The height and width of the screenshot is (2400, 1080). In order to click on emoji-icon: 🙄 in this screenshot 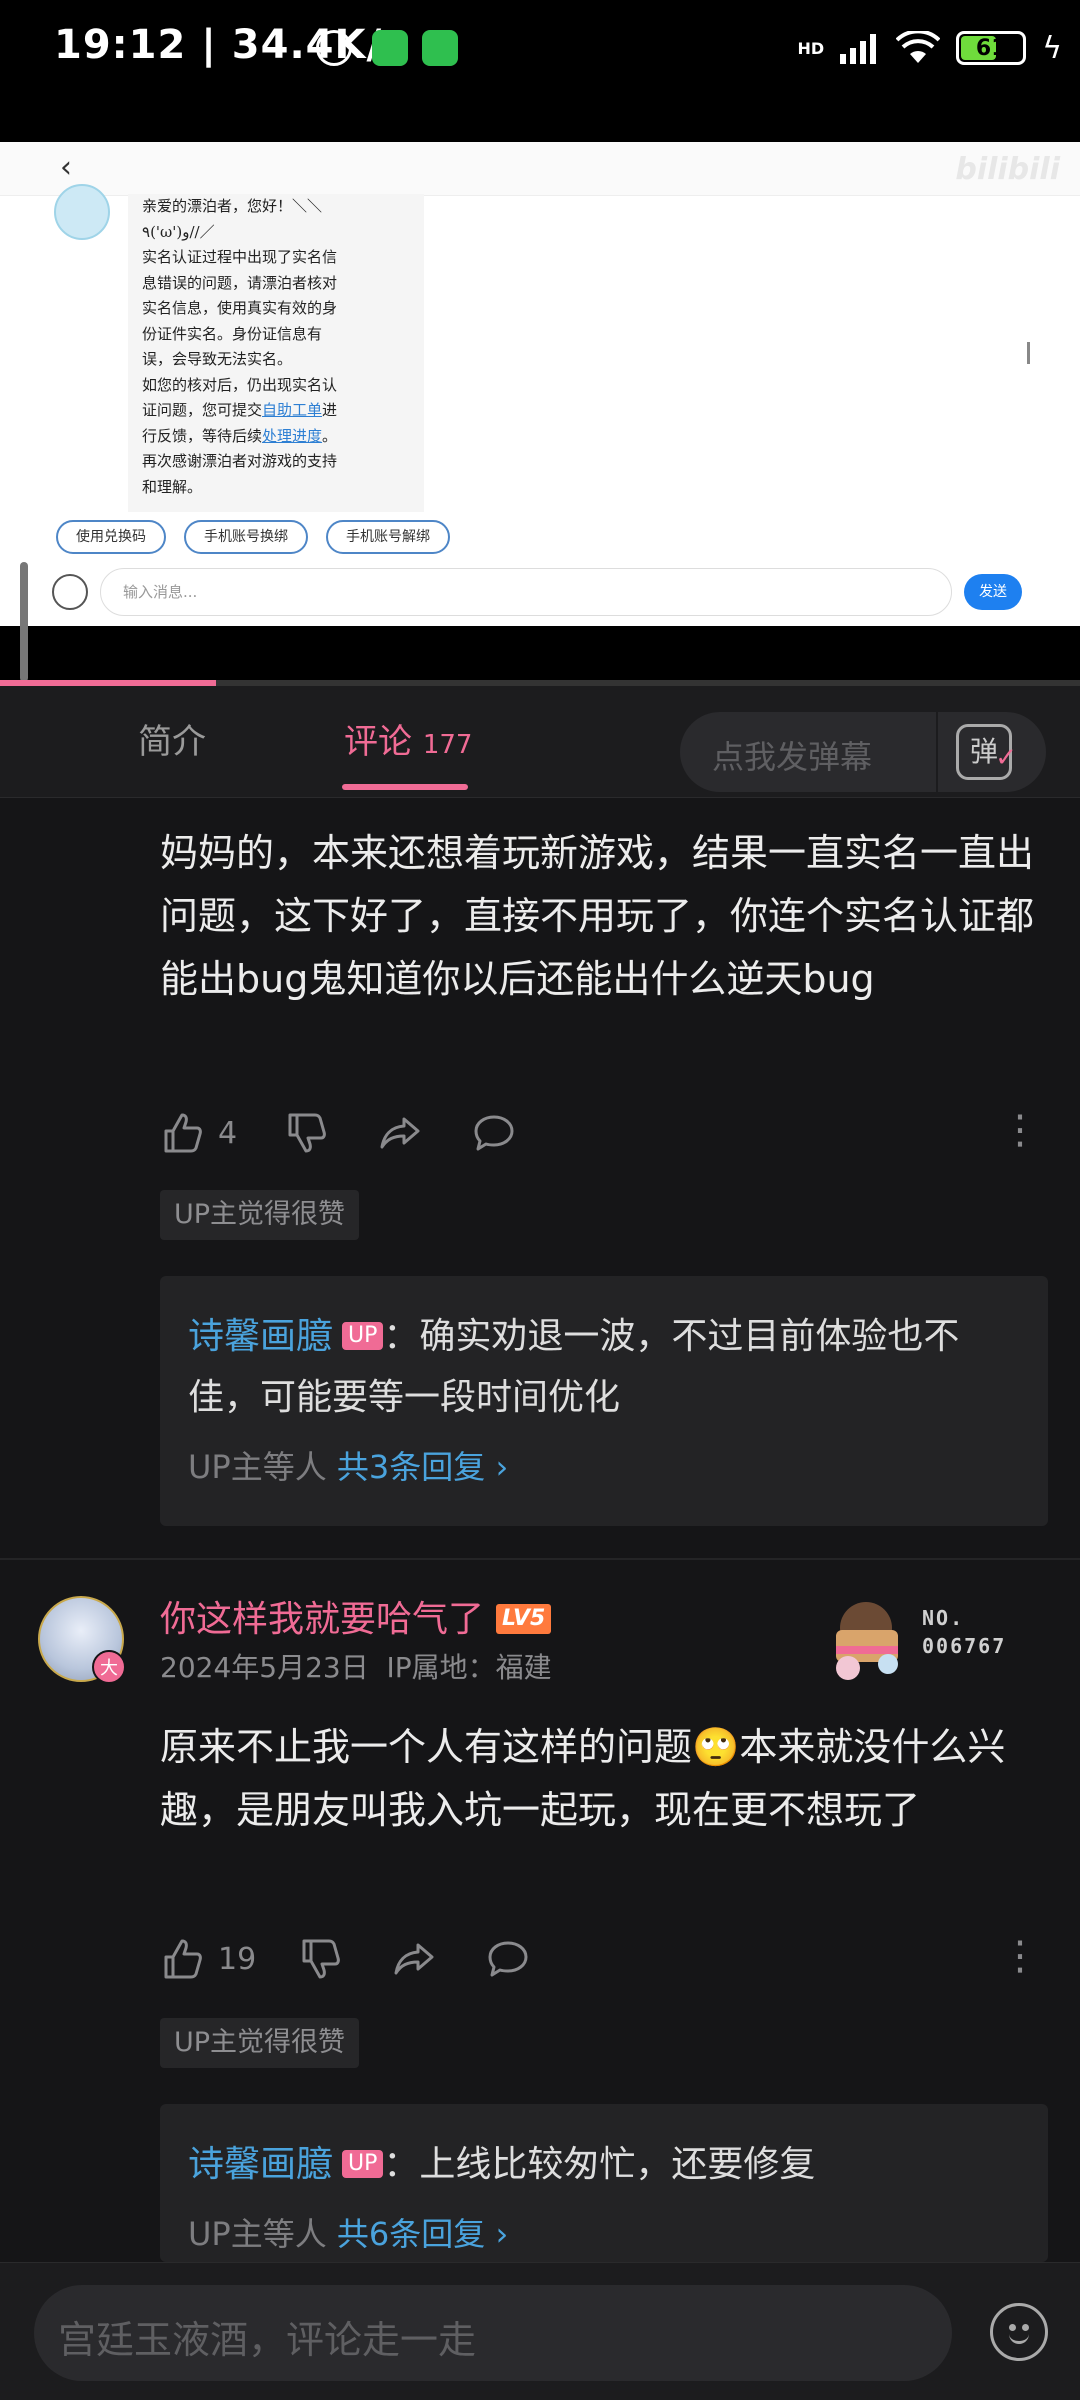, I will do `click(716, 1747)`.